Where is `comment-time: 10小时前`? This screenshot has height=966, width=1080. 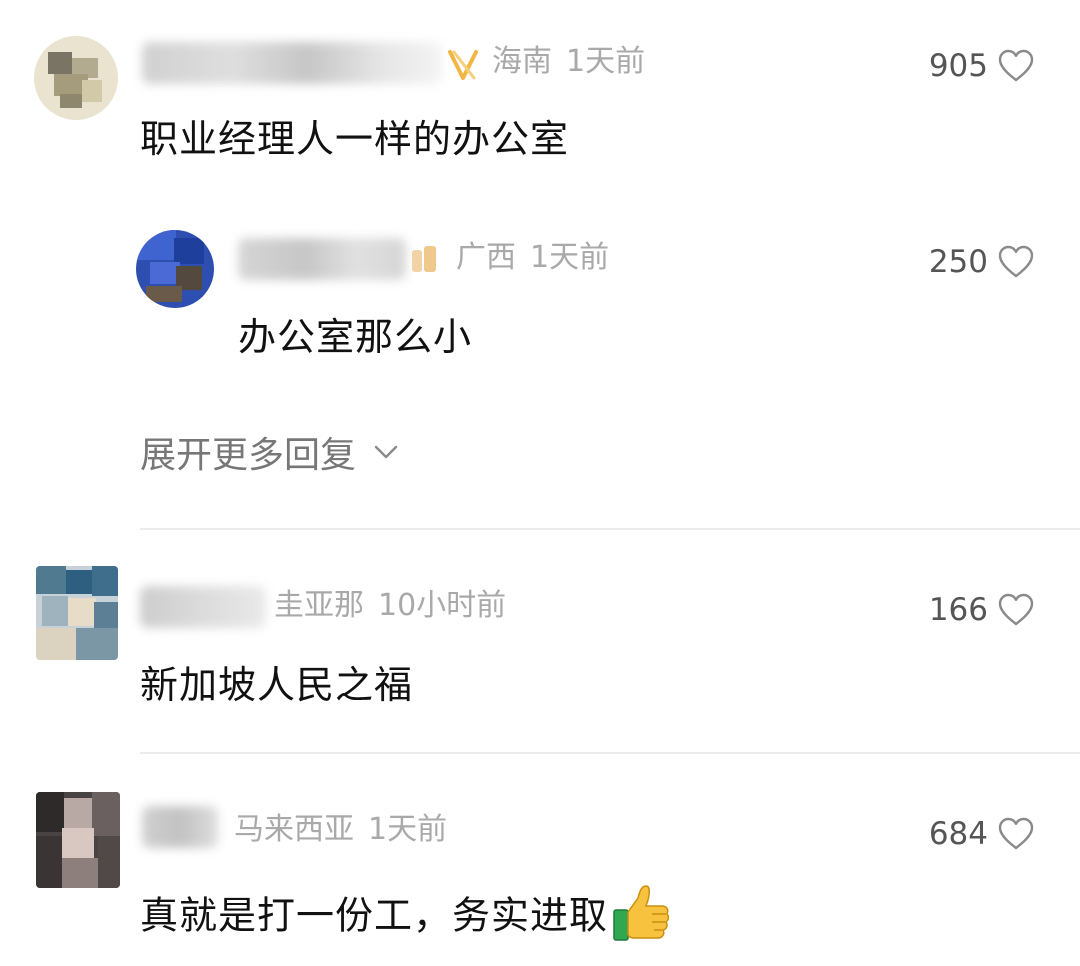 comment-time: 10小时前 is located at coordinates (442, 605).